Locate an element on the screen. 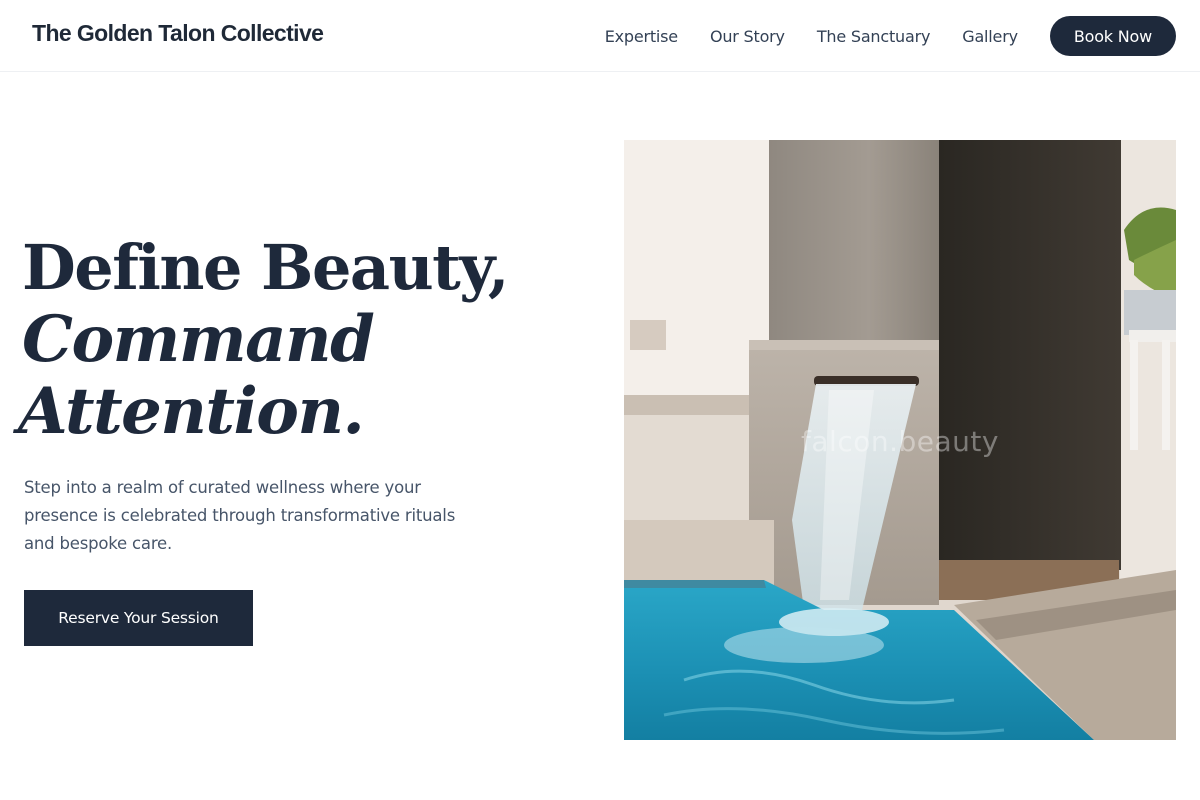 Image resolution: width=1200 pixels, height=800 pixels. image-watermark: falcon.beauty is located at coordinates (900, 441).